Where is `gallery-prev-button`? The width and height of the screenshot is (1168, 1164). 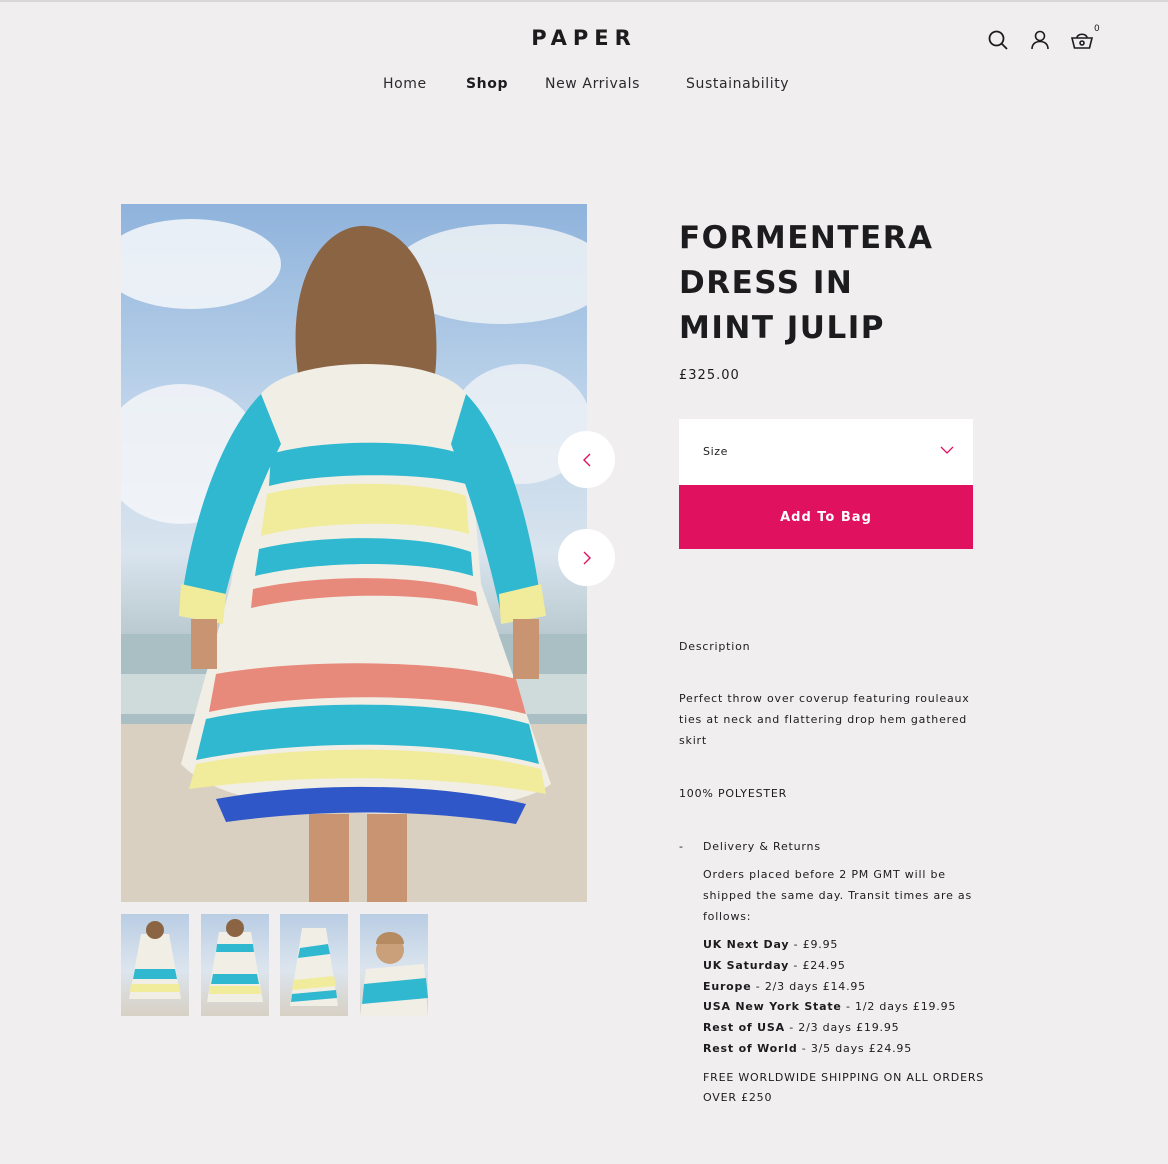
gallery-prev-button is located at coordinates (586, 459).